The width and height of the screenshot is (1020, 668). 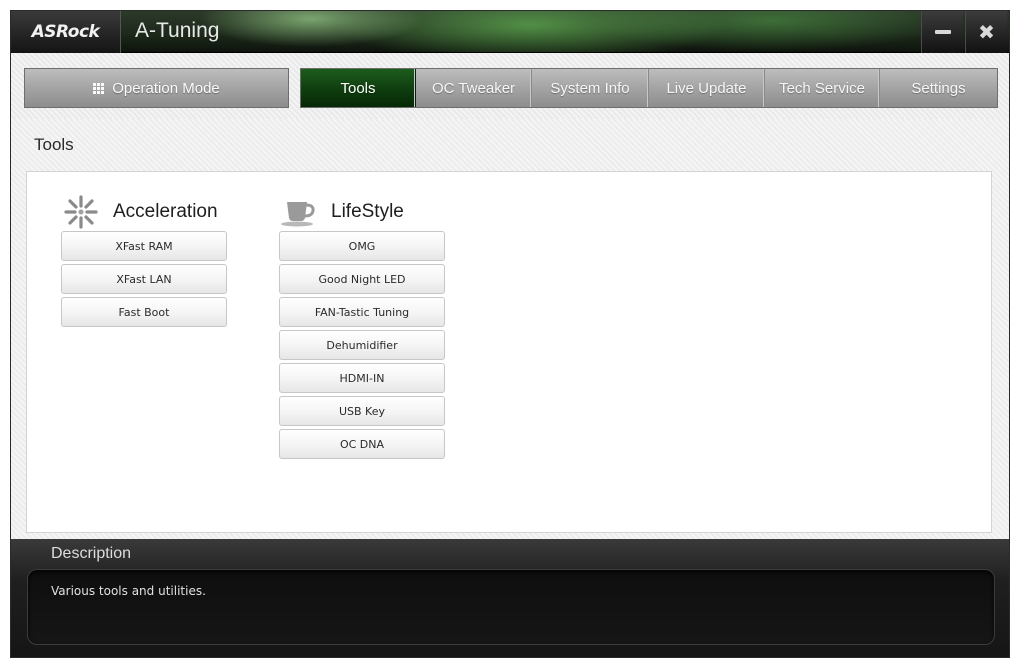 What do you see at coordinates (511, 607) in the screenshot?
I see `description-box: Various tools and utilities.` at bounding box center [511, 607].